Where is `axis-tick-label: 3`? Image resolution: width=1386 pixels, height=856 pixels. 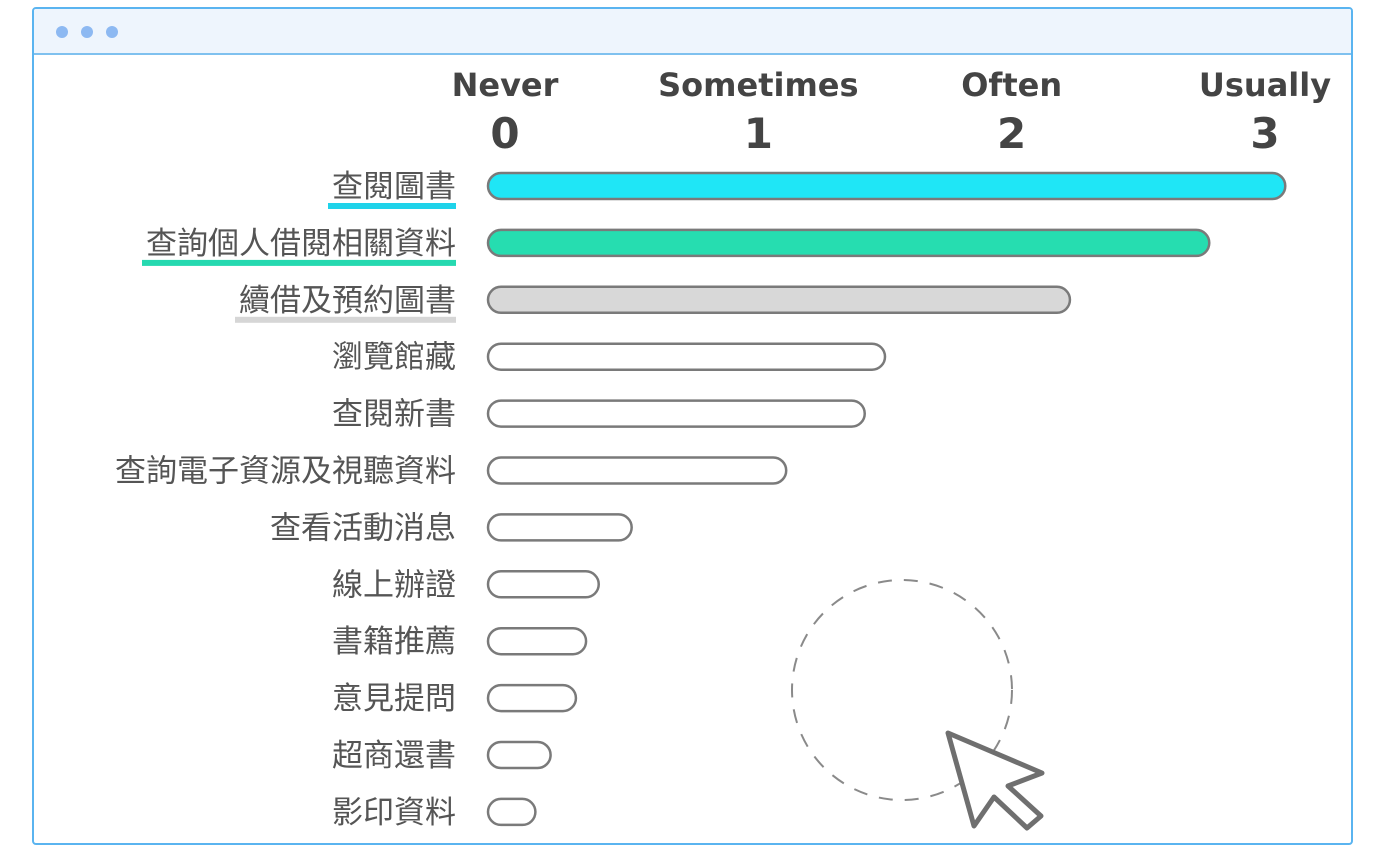
axis-tick-label: 3 is located at coordinates (1264, 133).